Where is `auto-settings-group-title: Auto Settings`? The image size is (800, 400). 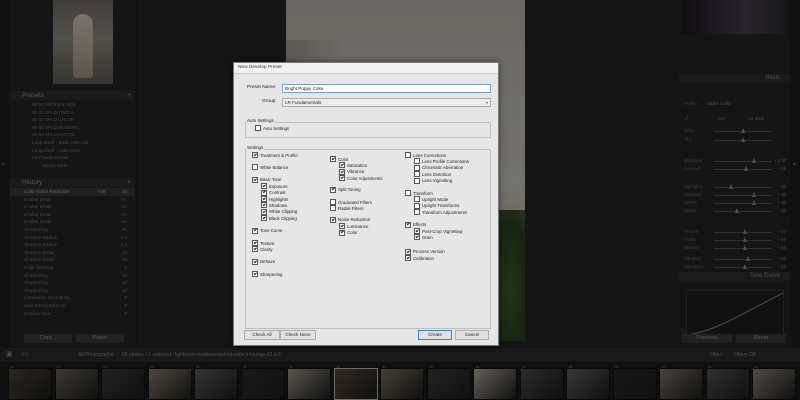 auto-settings-group-title: Auto Settings is located at coordinates (260, 120).